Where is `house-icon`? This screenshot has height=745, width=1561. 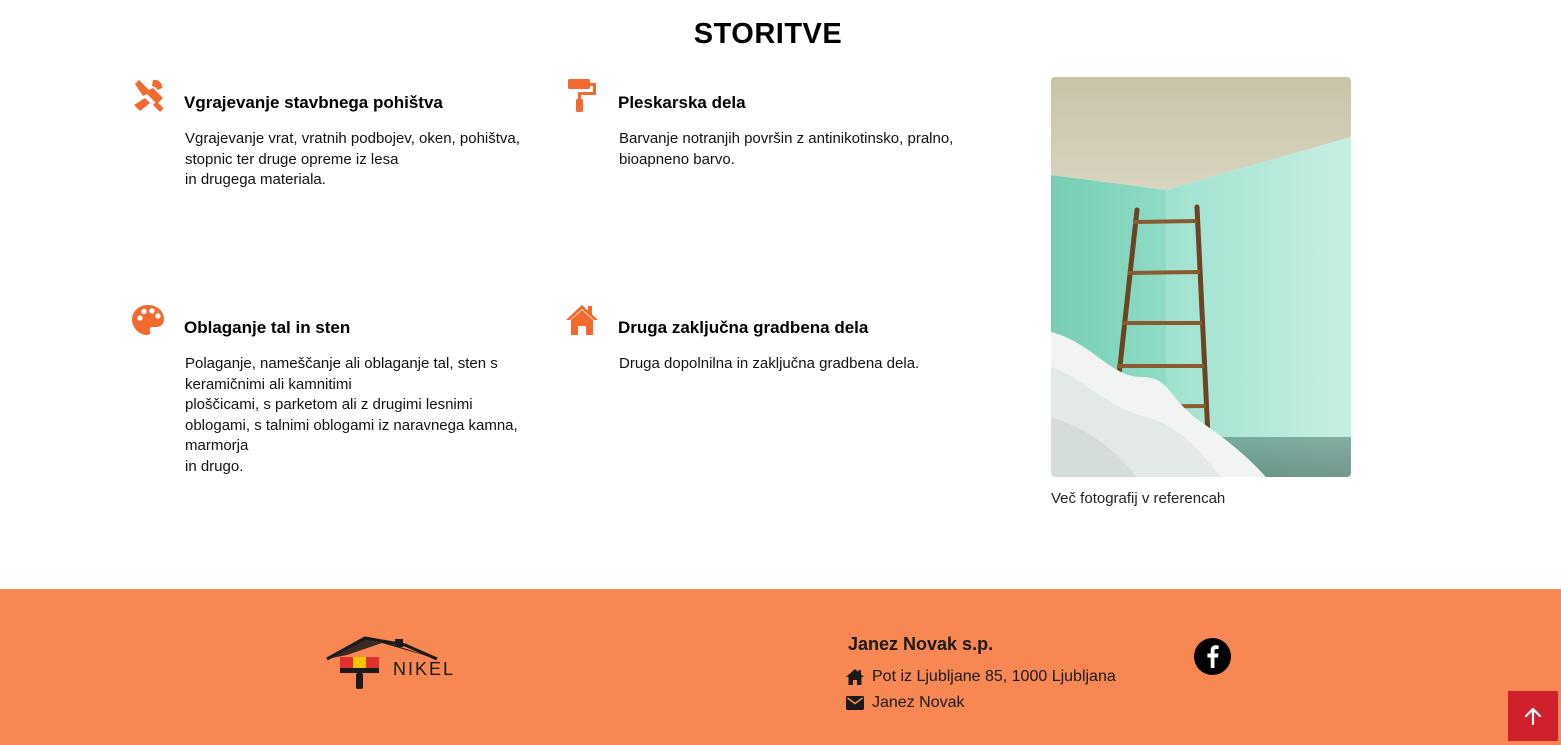
house-icon is located at coordinates (582, 320).